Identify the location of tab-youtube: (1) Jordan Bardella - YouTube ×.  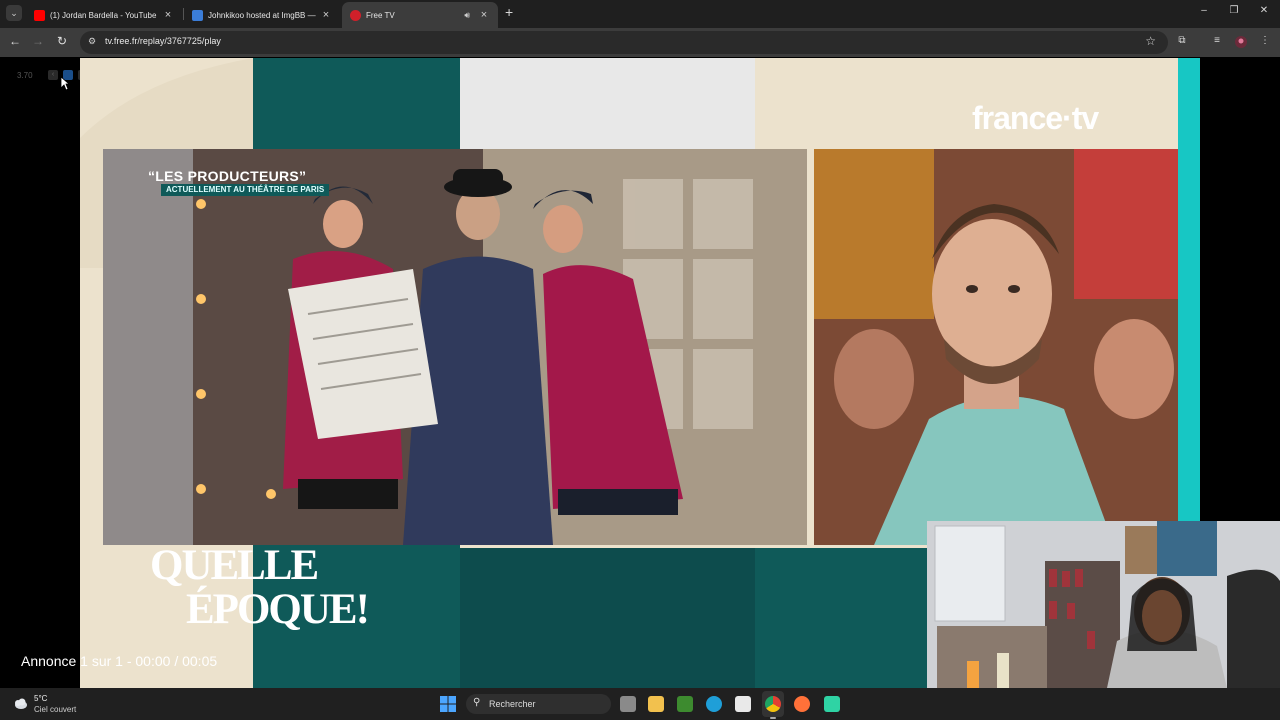
(104, 15).